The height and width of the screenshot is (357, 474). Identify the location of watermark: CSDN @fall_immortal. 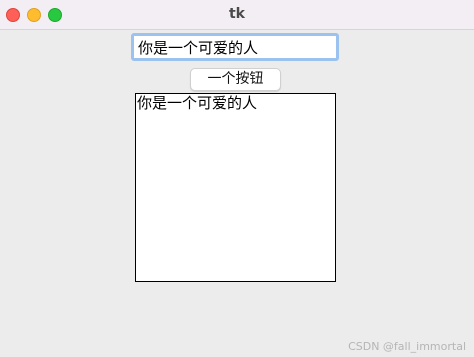
(407, 346).